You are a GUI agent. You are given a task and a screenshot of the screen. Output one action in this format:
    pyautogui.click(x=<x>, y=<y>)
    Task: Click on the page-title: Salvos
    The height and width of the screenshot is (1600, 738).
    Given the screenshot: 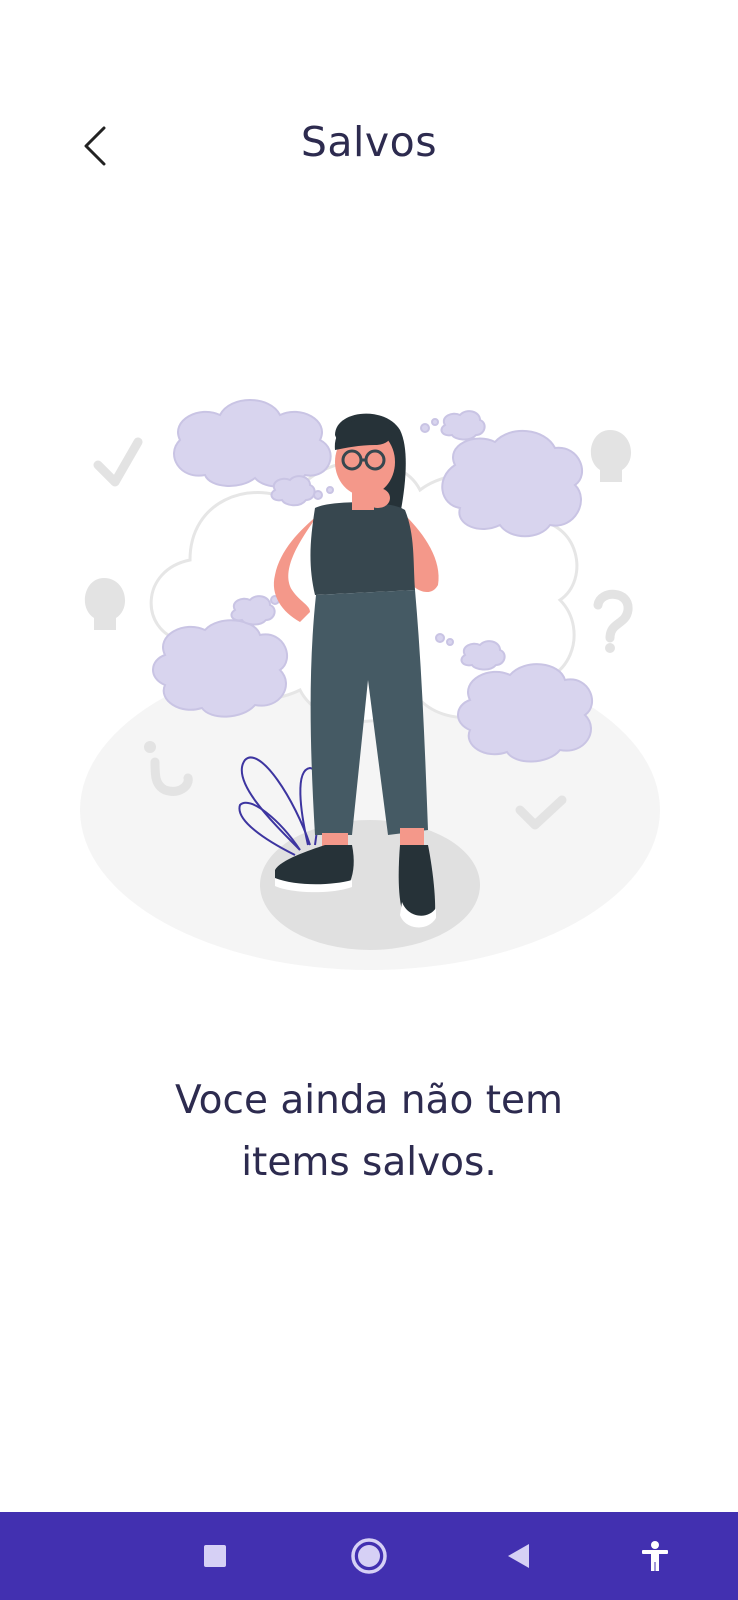 What is the action you would take?
    pyautogui.click(x=369, y=142)
    